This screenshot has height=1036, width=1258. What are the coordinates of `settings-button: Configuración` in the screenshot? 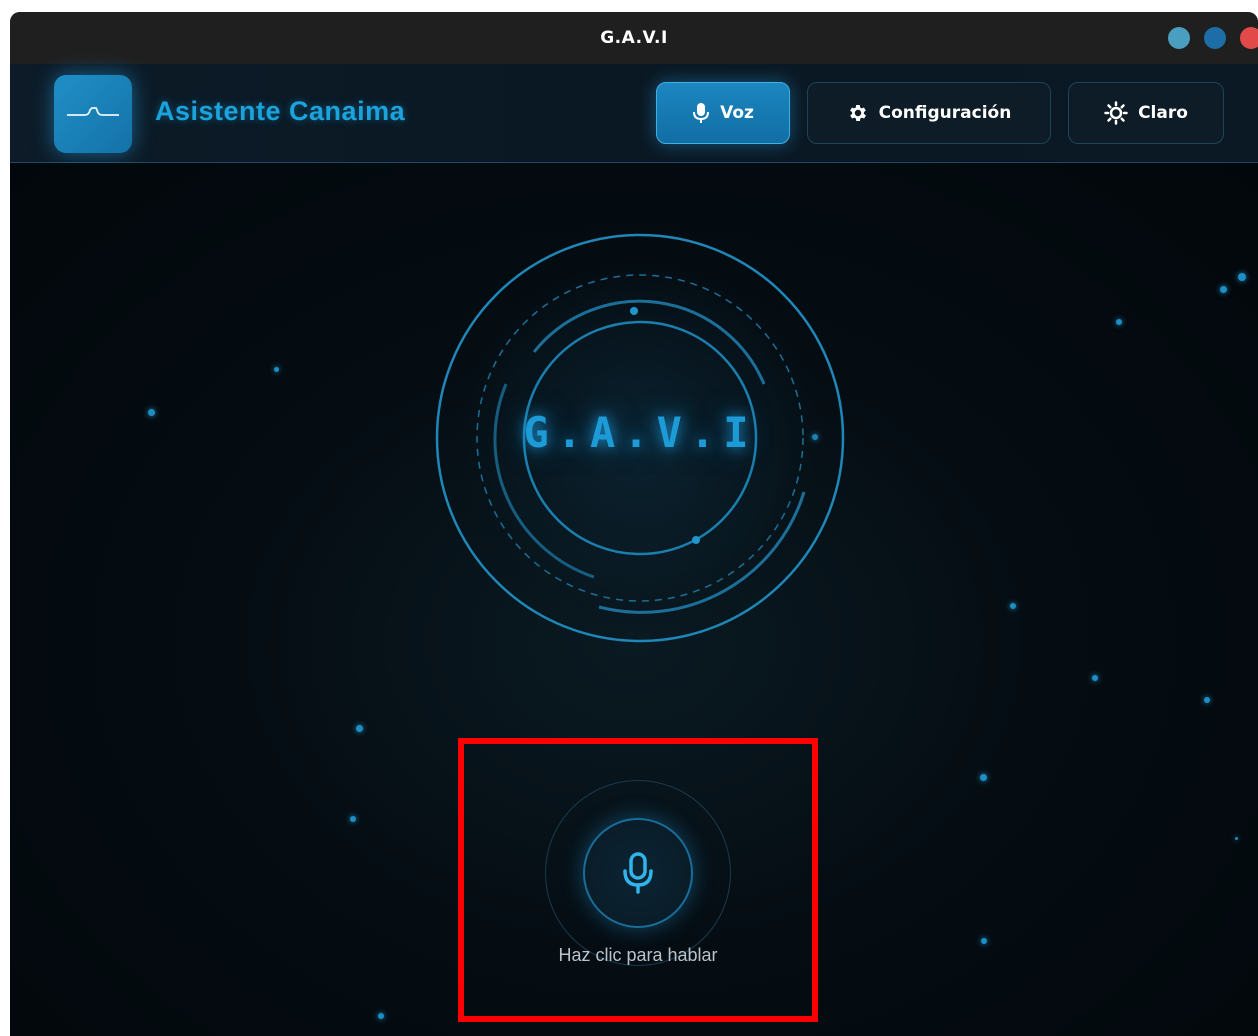 It's located at (929, 113).